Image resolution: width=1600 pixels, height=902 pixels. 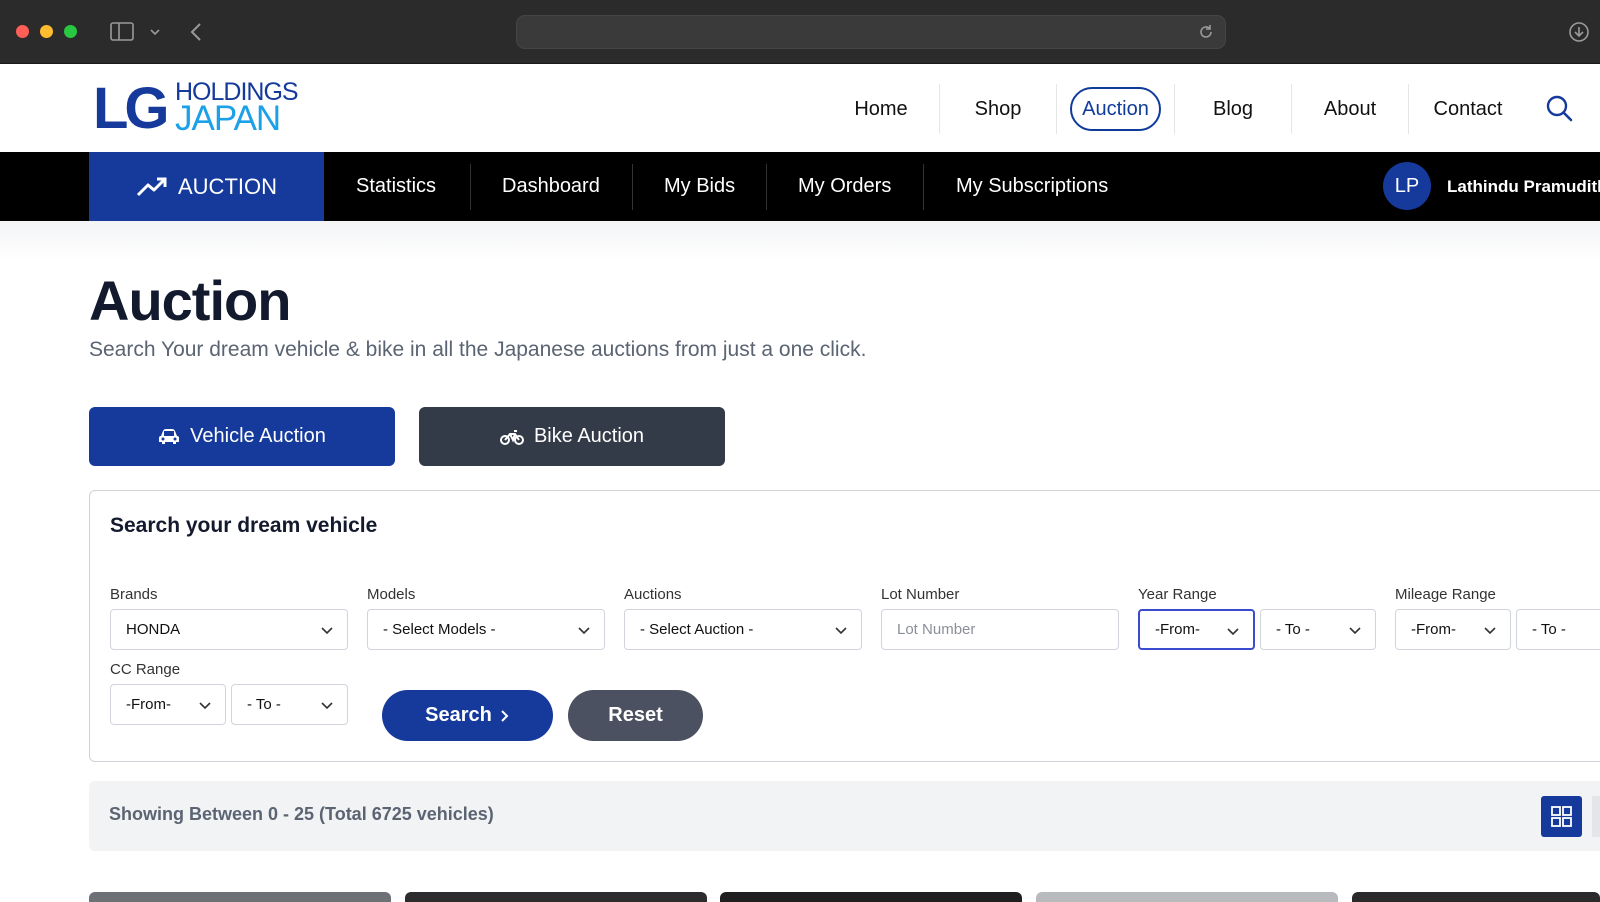 What do you see at coordinates (396, 186) in the screenshot?
I see `subnav-statistics: Statistics` at bounding box center [396, 186].